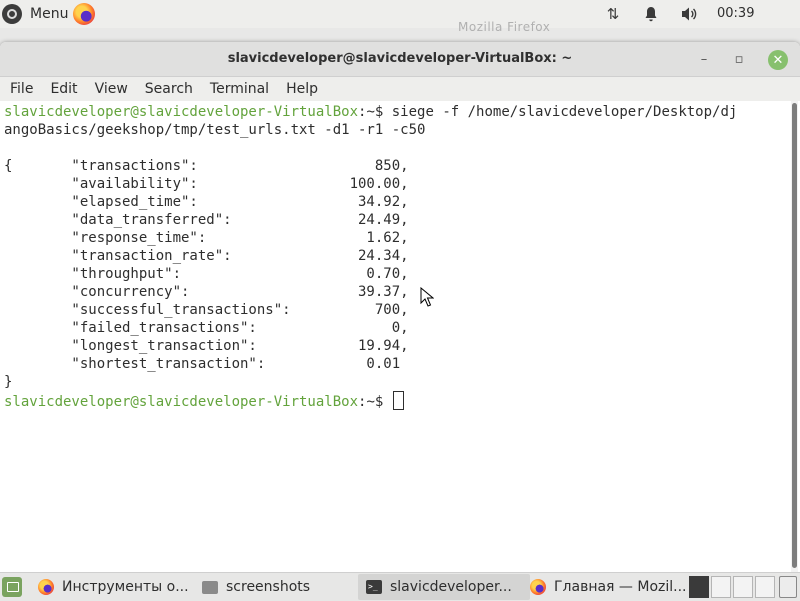 The width and height of the screenshot is (800, 601). Describe the element at coordinates (778, 60) in the screenshot. I see `close-button: ✕` at that location.